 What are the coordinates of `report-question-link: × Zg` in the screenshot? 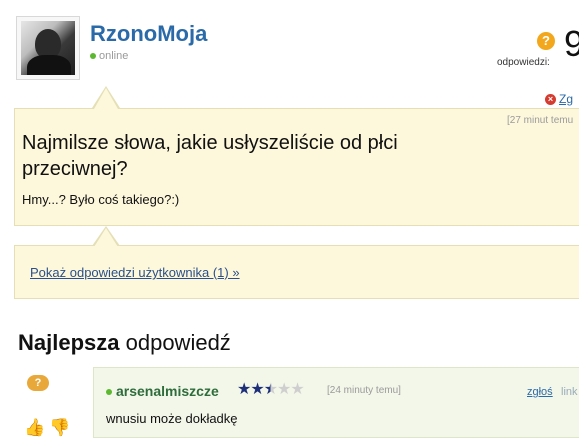 It's located at (559, 99).